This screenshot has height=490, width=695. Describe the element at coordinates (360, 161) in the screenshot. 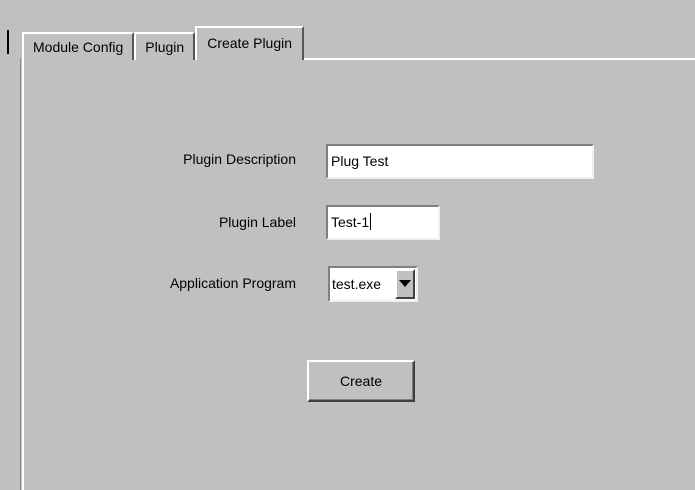

I see `plugin-description-value: Plug Test` at that location.